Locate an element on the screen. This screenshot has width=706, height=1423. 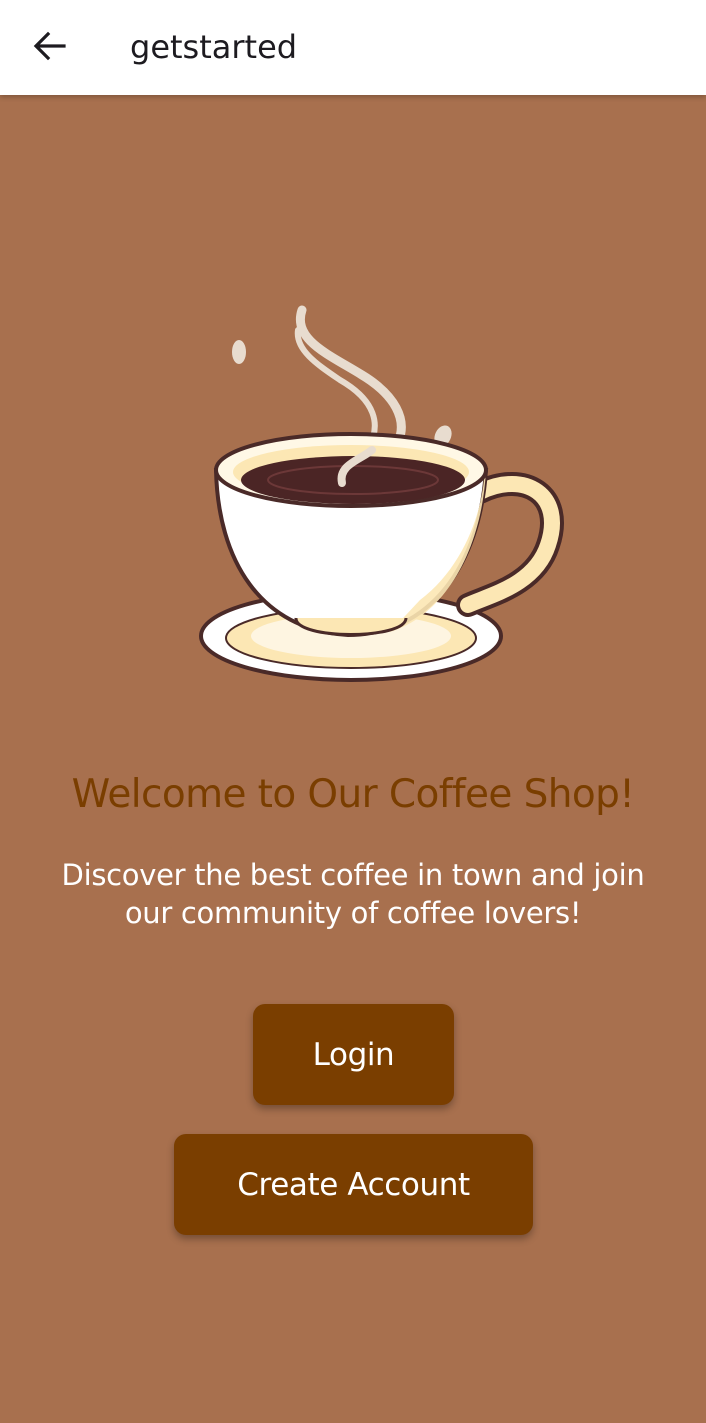
back-button is located at coordinates (50, 46).